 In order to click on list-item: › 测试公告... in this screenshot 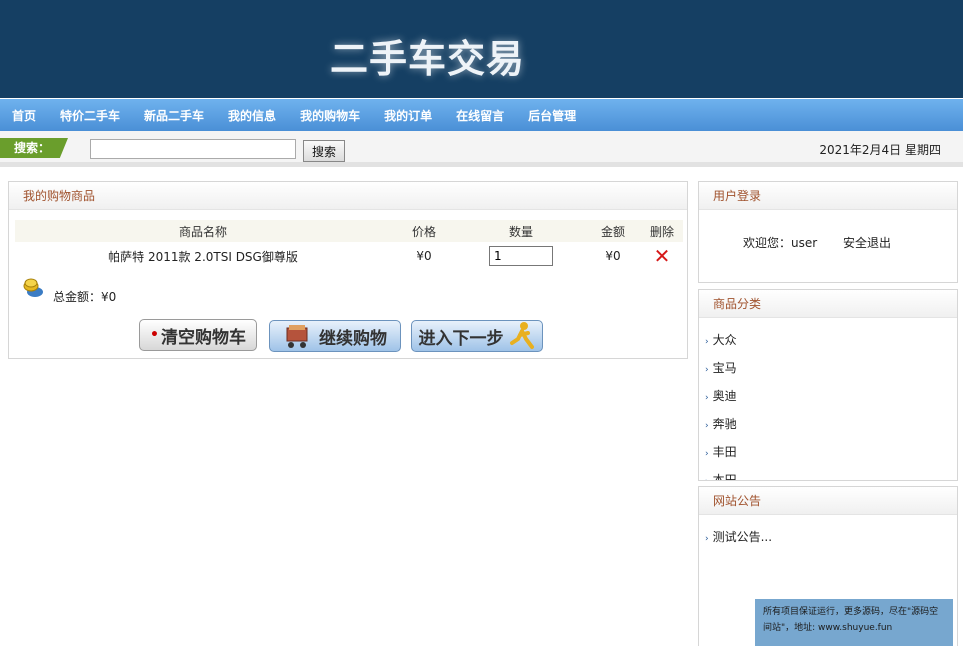, I will do `click(831, 537)`.